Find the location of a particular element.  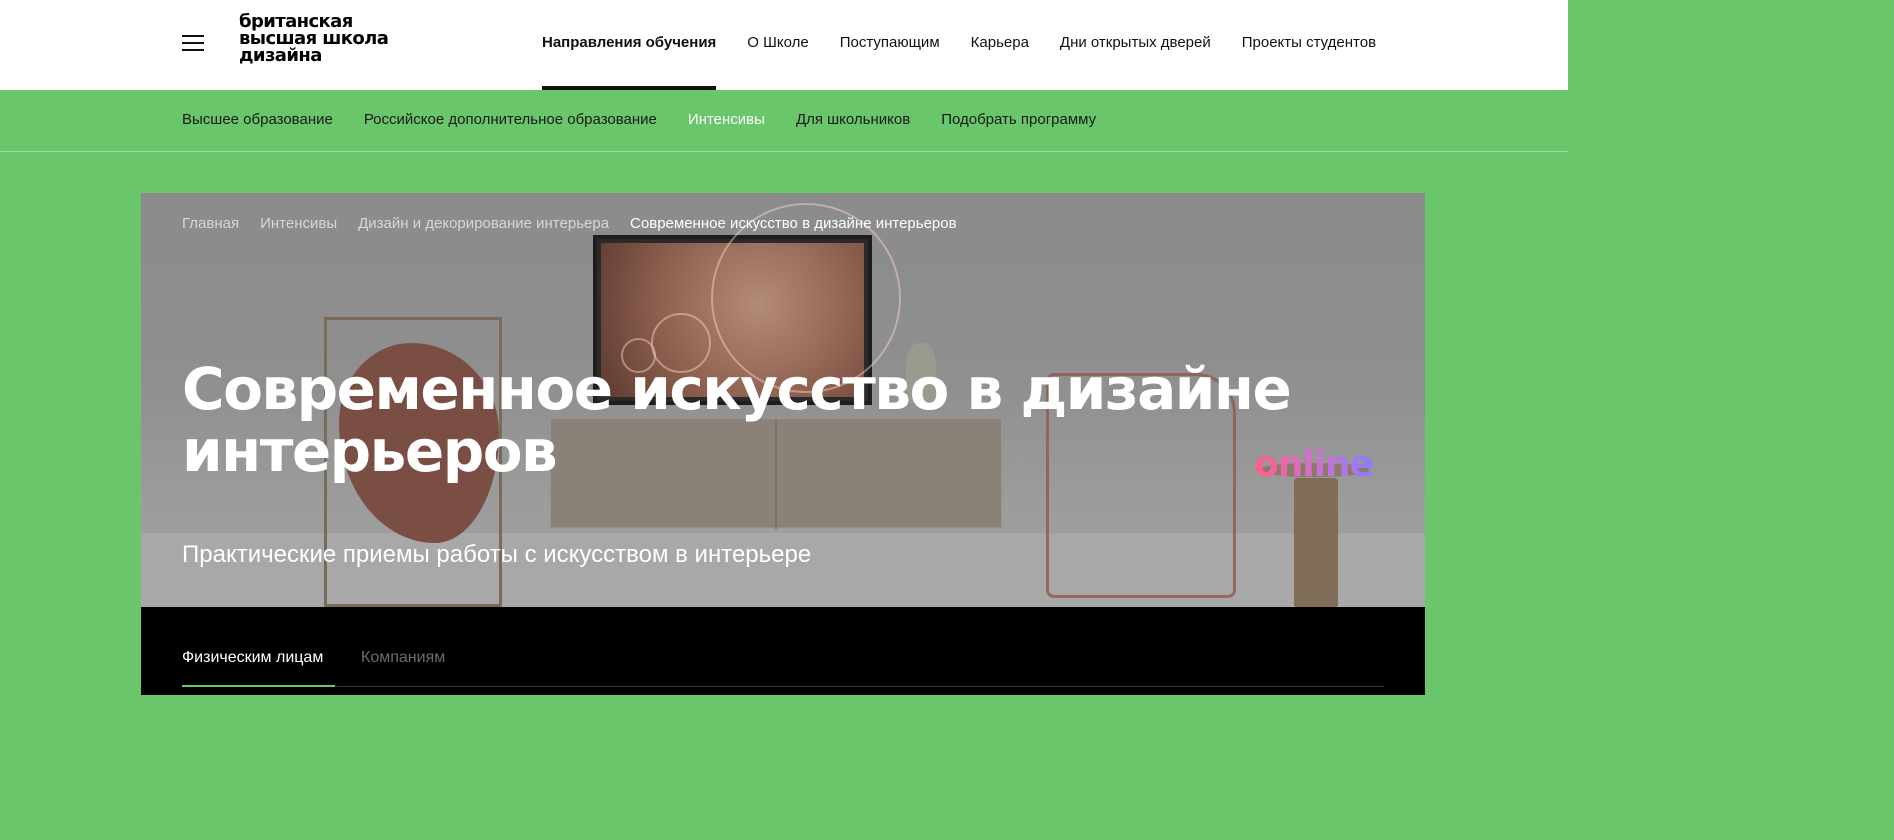

breadcrumb-interior-design: Дизайн и декорирование интерьера is located at coordinates (483, 223).